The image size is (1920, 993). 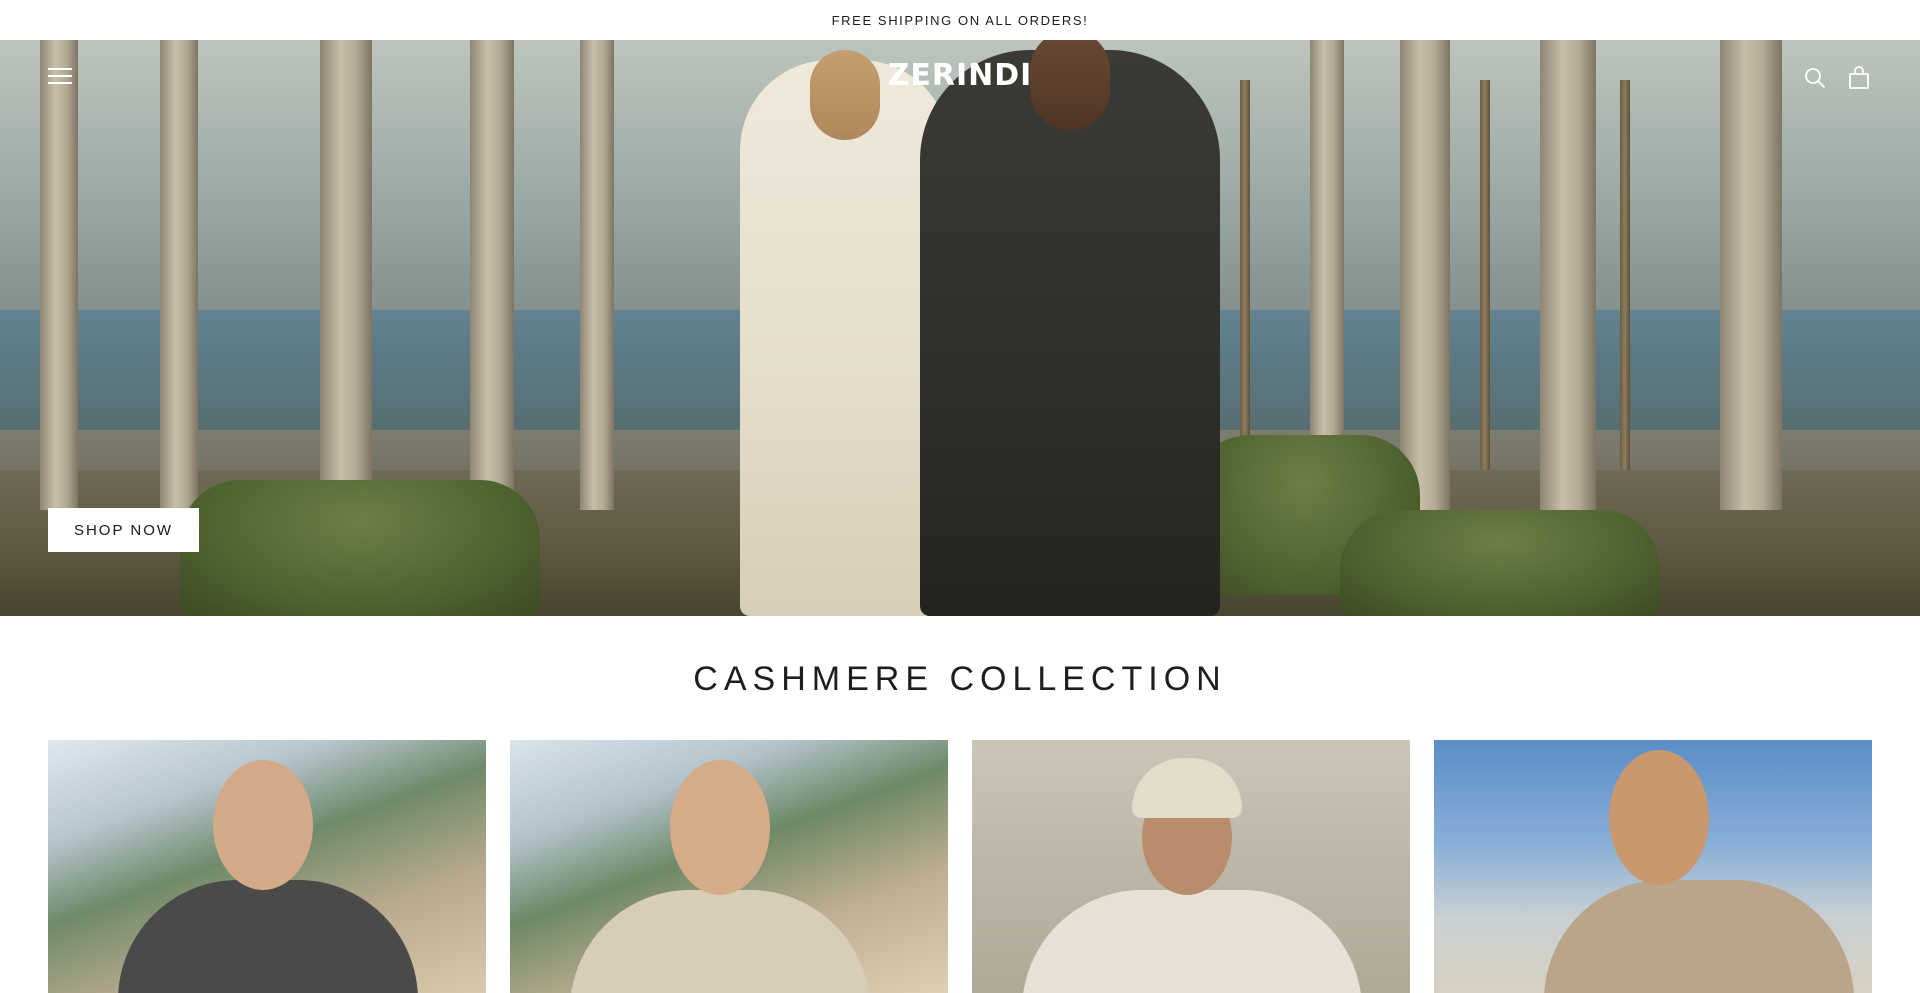 I want to click on shop-now-button: SHOP NOW, so click(x=123, y=530).